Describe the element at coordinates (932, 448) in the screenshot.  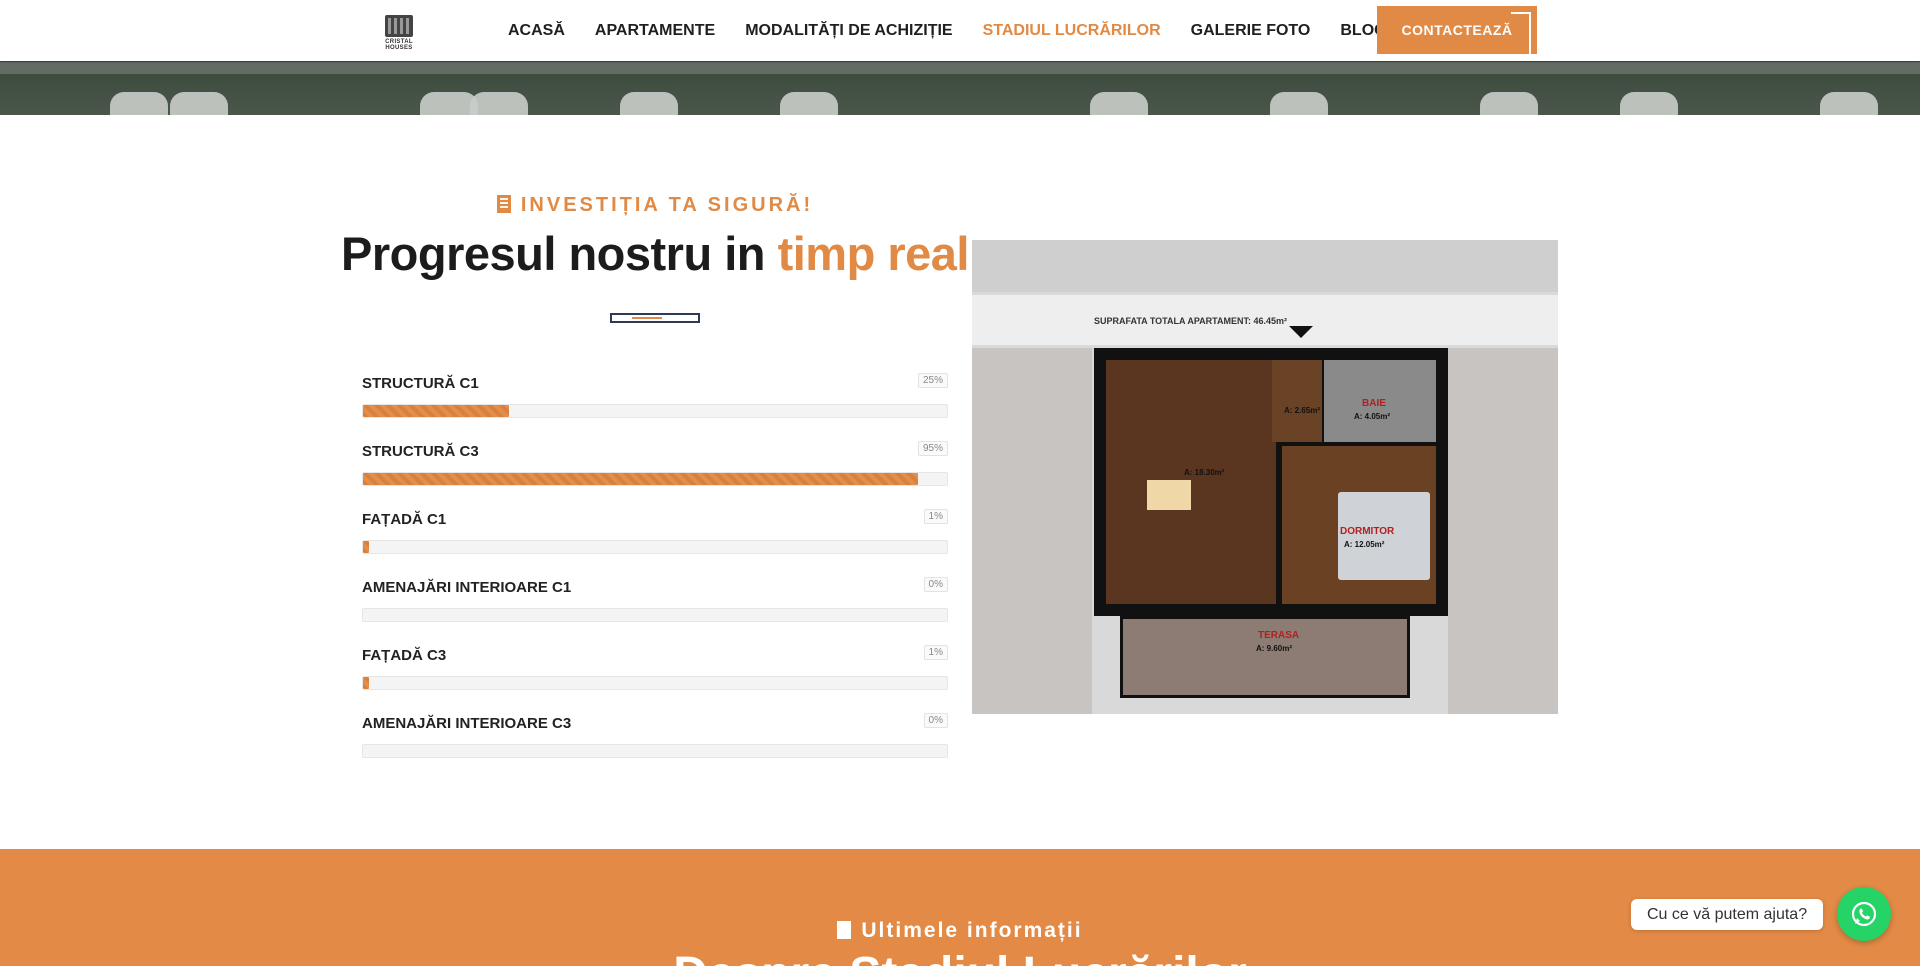
I see `progress-percent: 95%` at that location.